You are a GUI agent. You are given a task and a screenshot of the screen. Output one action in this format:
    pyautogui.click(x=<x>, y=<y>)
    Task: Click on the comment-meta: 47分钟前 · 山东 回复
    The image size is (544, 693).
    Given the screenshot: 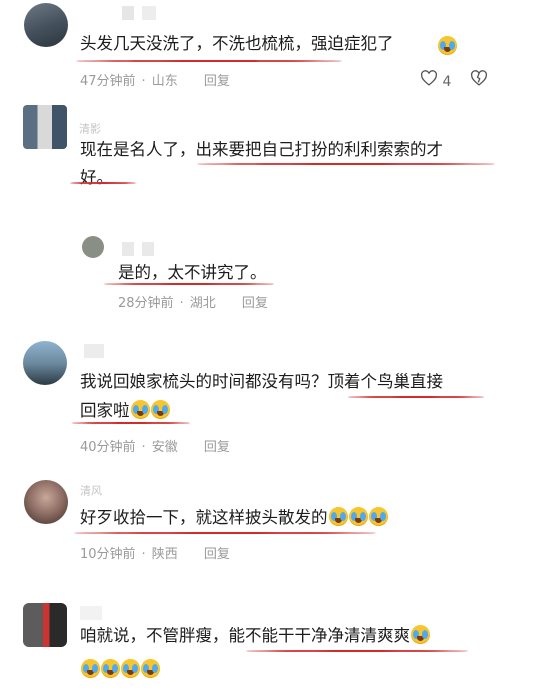 What is the action you would take?
    pyautogui.click(x=155, y=81)
    